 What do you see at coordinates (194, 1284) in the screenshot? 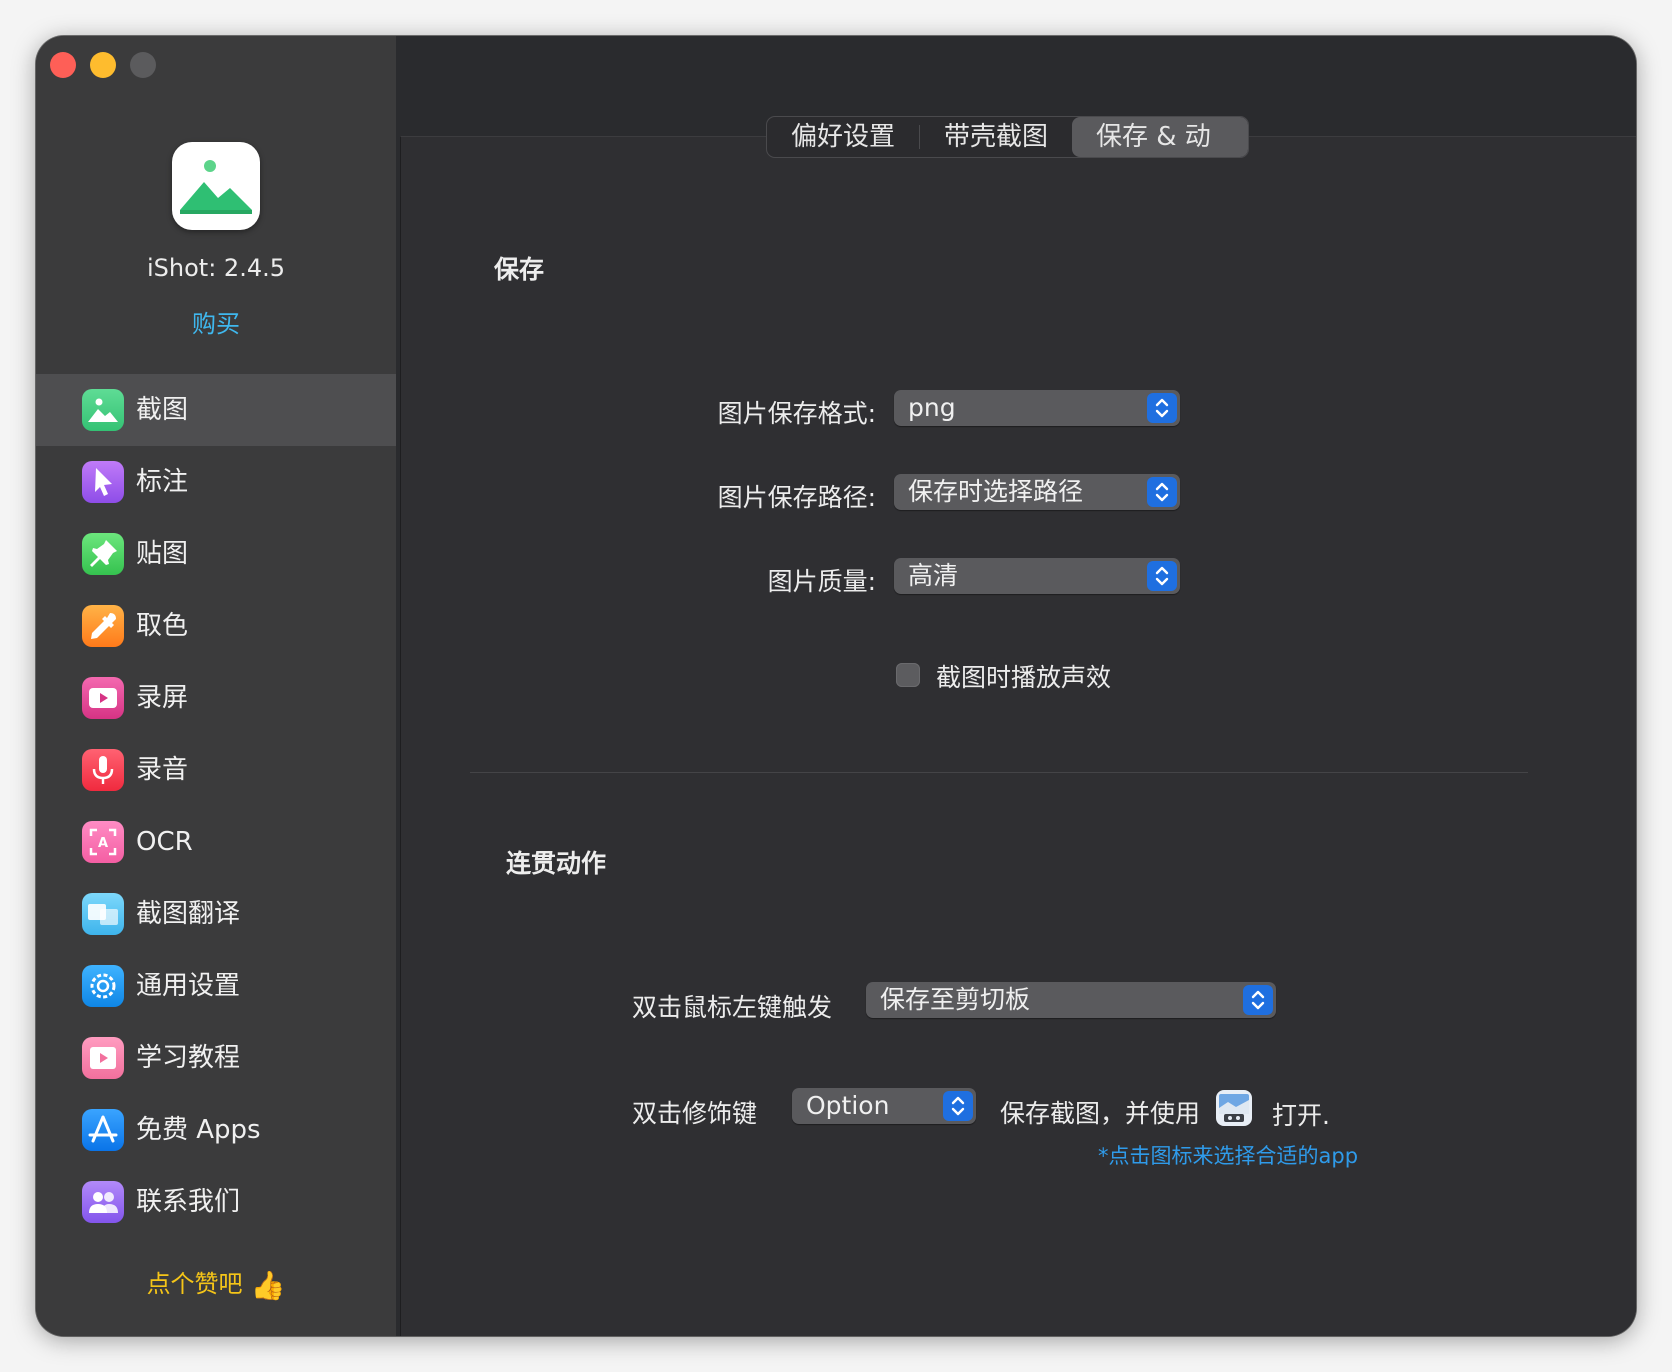
I see `like-text: 点个赞吧` at bounding box center [194, 1284].